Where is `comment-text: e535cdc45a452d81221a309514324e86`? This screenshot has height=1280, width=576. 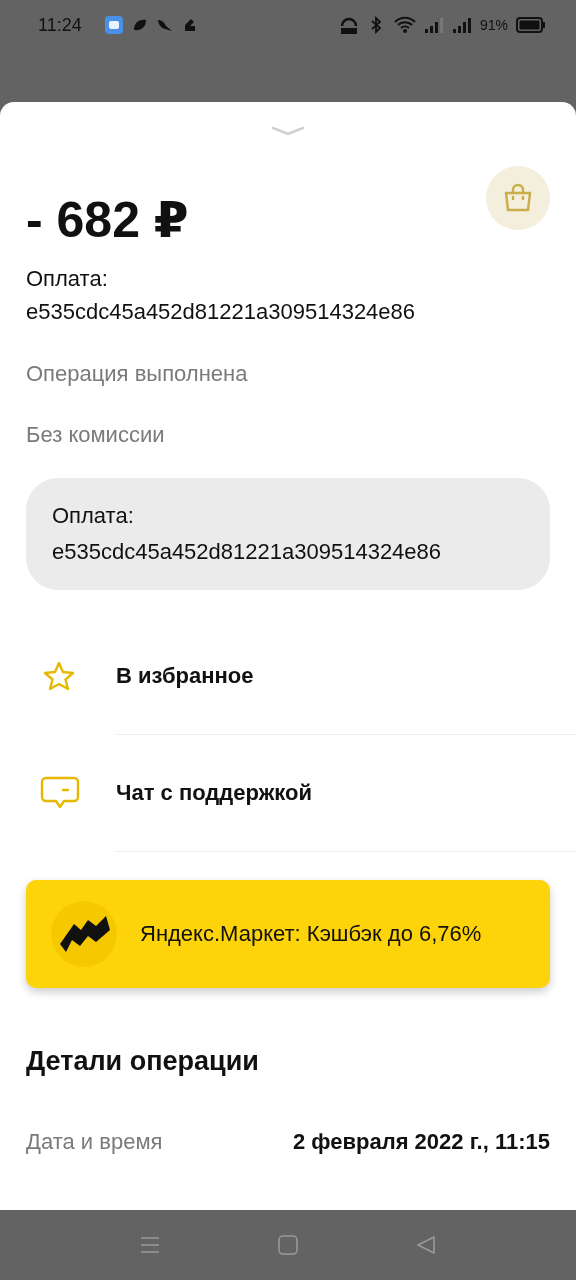 comment-text: e535cdc45a452d81221a309514324e86 is located at coordinates (247, 552).